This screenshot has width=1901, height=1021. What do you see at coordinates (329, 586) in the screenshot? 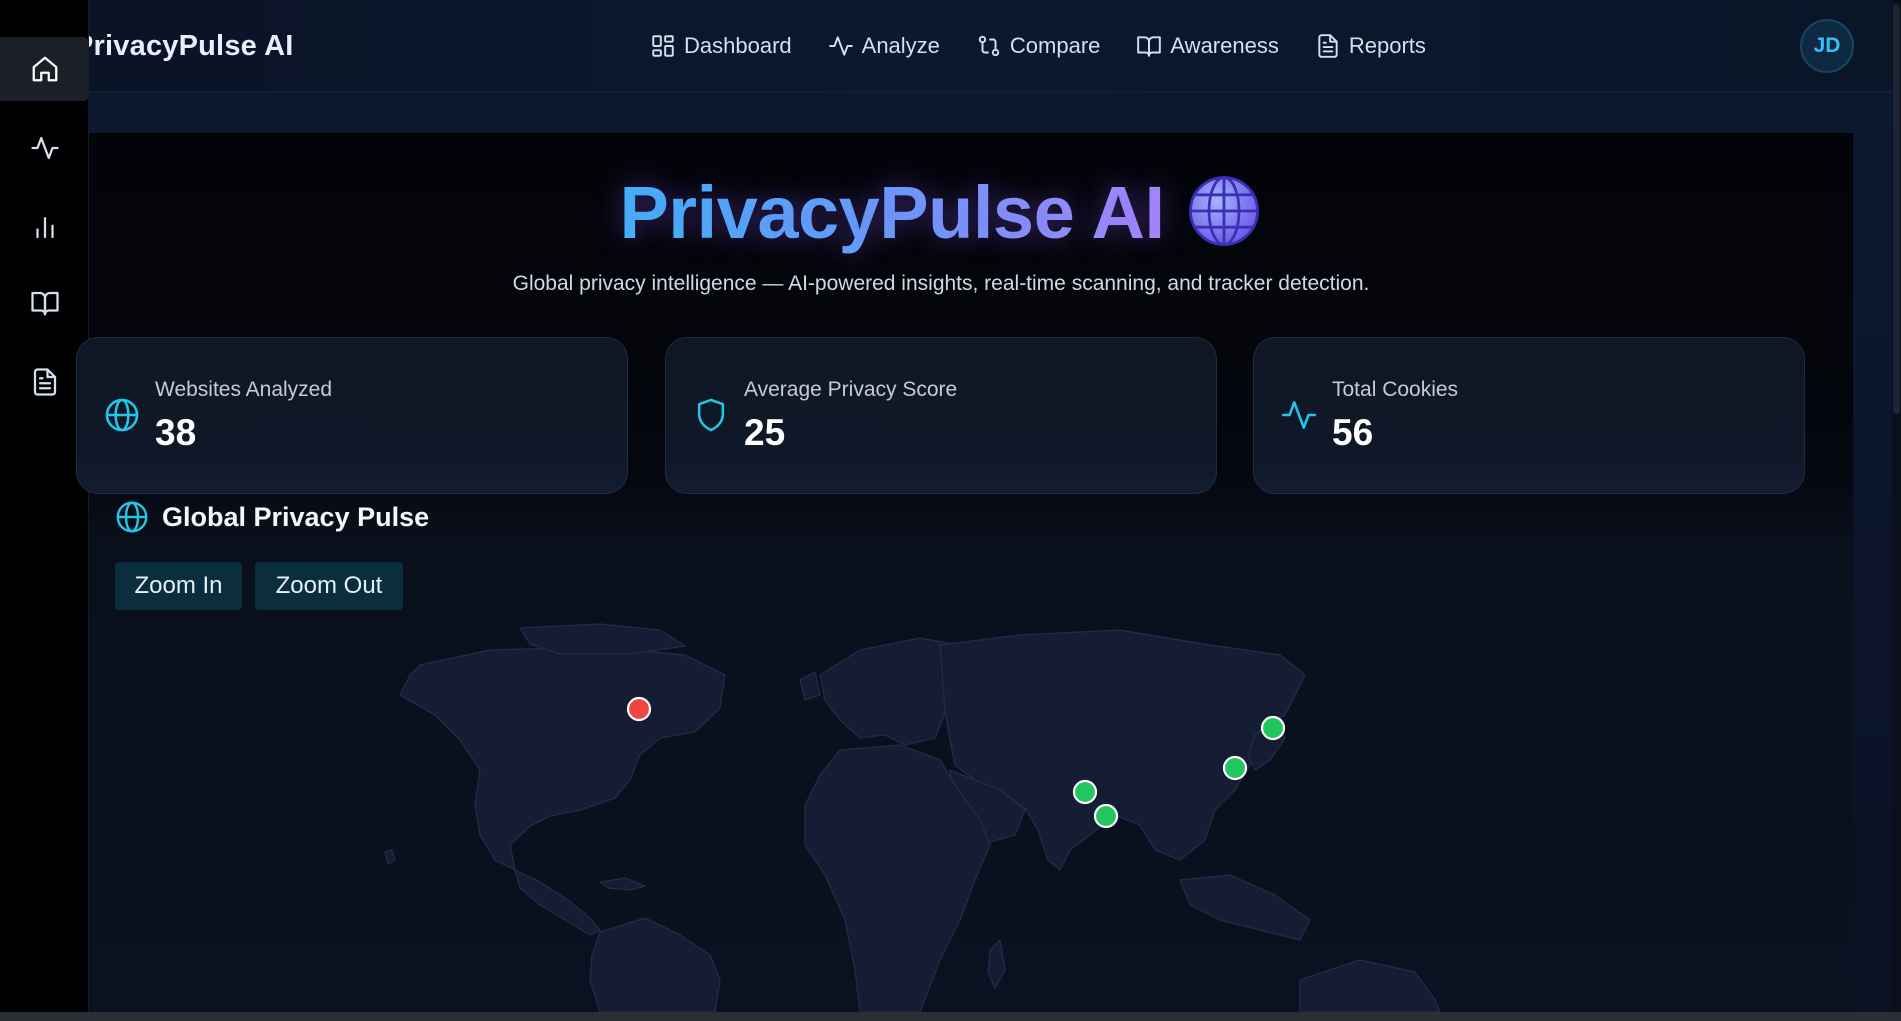
I see `zoom-out-button: Zoom Out` at bounding box center [329, 586].